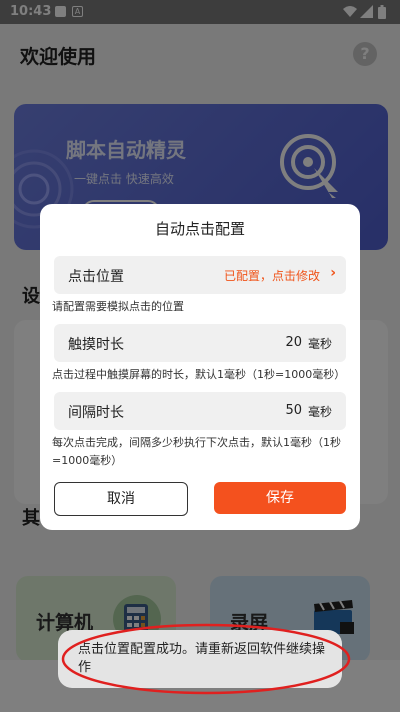 Image resolution: width=400 pixels, height=712 pixels. Describe the element at coordinates (200, 343) in the screenshot. I see `touch-duration-row: 触摸时长 20 毫秒` at that location.